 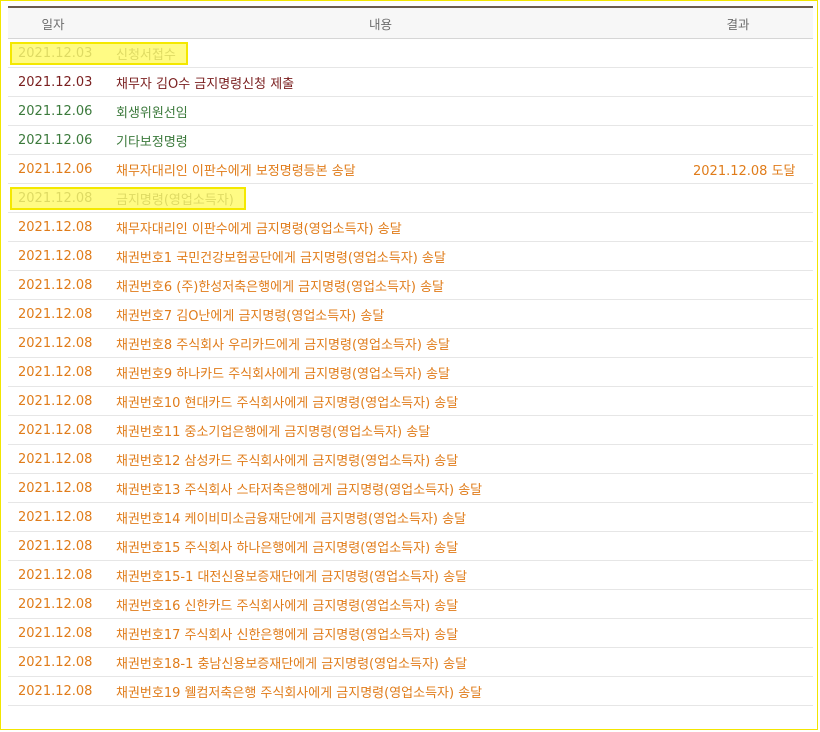 What do you see at coordinates (250, 316) in the screenshot?
I see `row-content: 채권번호7 김O난에게 금지명령(영업소득자) 송달` at bounding box center [250, 316].